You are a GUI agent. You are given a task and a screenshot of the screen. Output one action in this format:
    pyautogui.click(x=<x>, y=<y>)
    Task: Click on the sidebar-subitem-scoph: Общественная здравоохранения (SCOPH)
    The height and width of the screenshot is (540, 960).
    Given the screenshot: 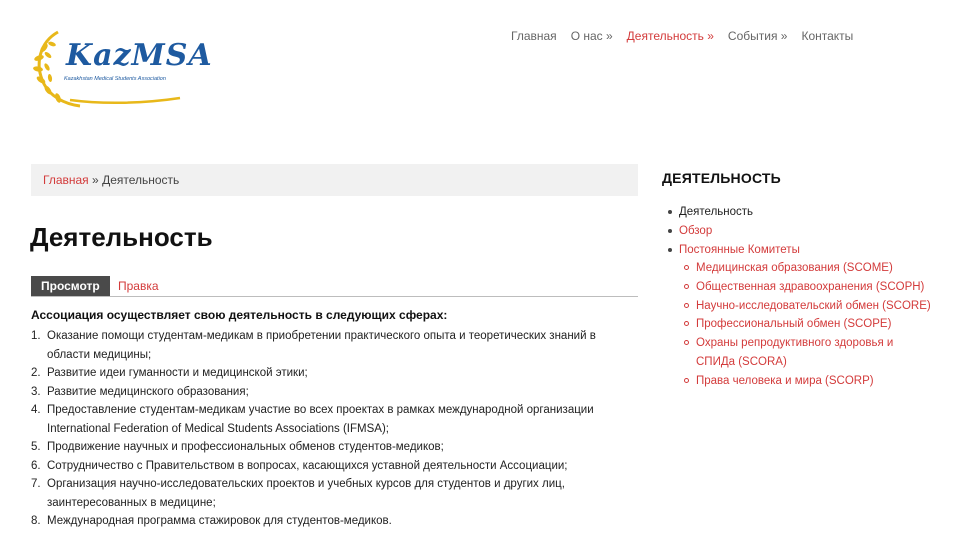 What is the action you would take?
    pyautogui.click(x=809, y=287)
    